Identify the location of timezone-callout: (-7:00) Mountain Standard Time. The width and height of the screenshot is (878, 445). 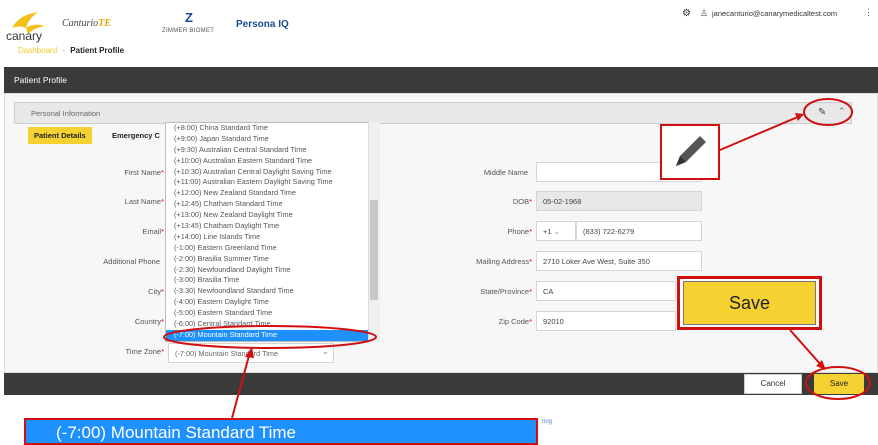
(281, 431).